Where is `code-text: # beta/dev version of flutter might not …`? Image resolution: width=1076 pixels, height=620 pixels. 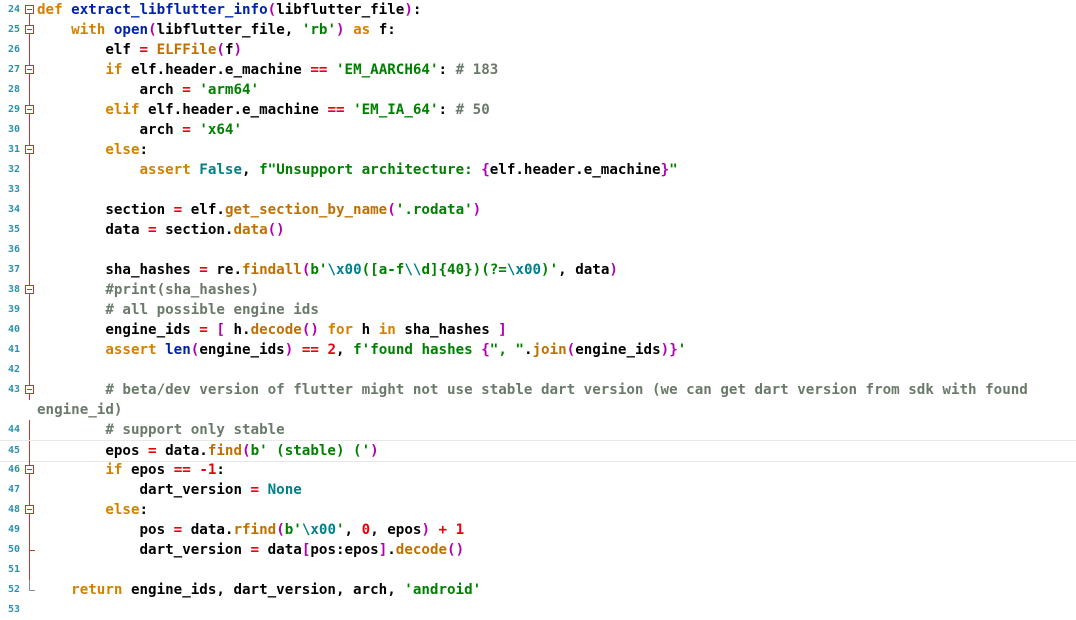 code-text: # beta/dev version of flutter might not … is located at coordinates (532, 390).